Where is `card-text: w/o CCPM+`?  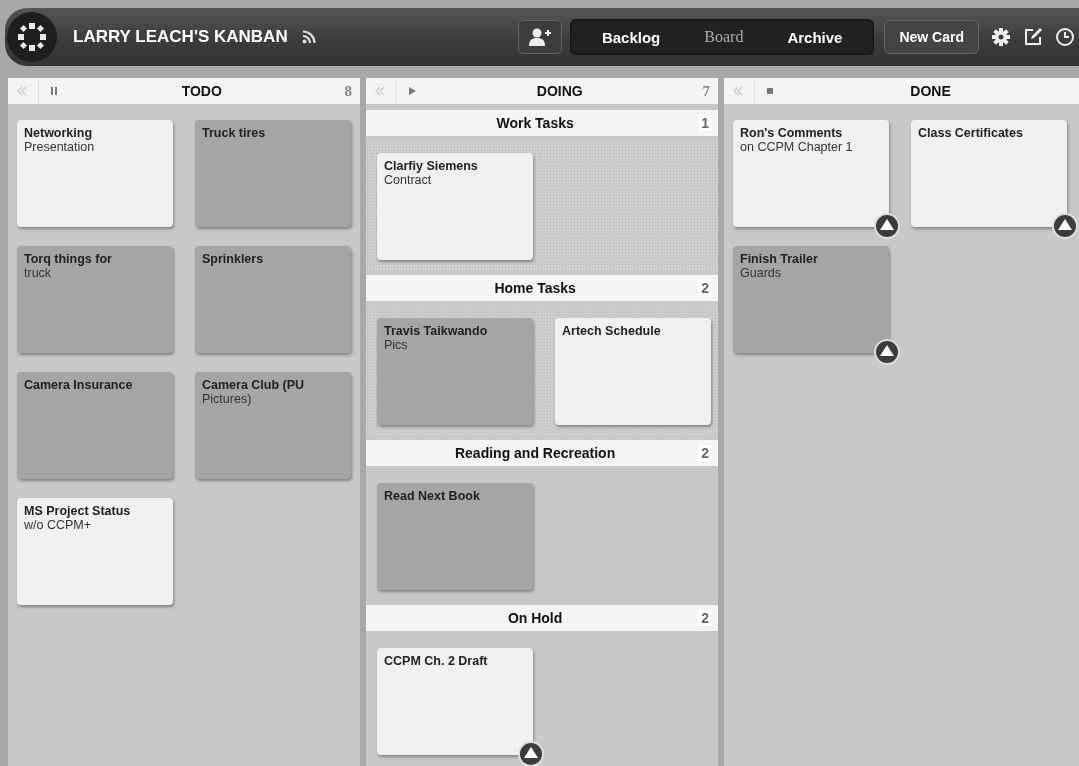
card-text: w/o CCPM+ is located at coordinates (58, 525).